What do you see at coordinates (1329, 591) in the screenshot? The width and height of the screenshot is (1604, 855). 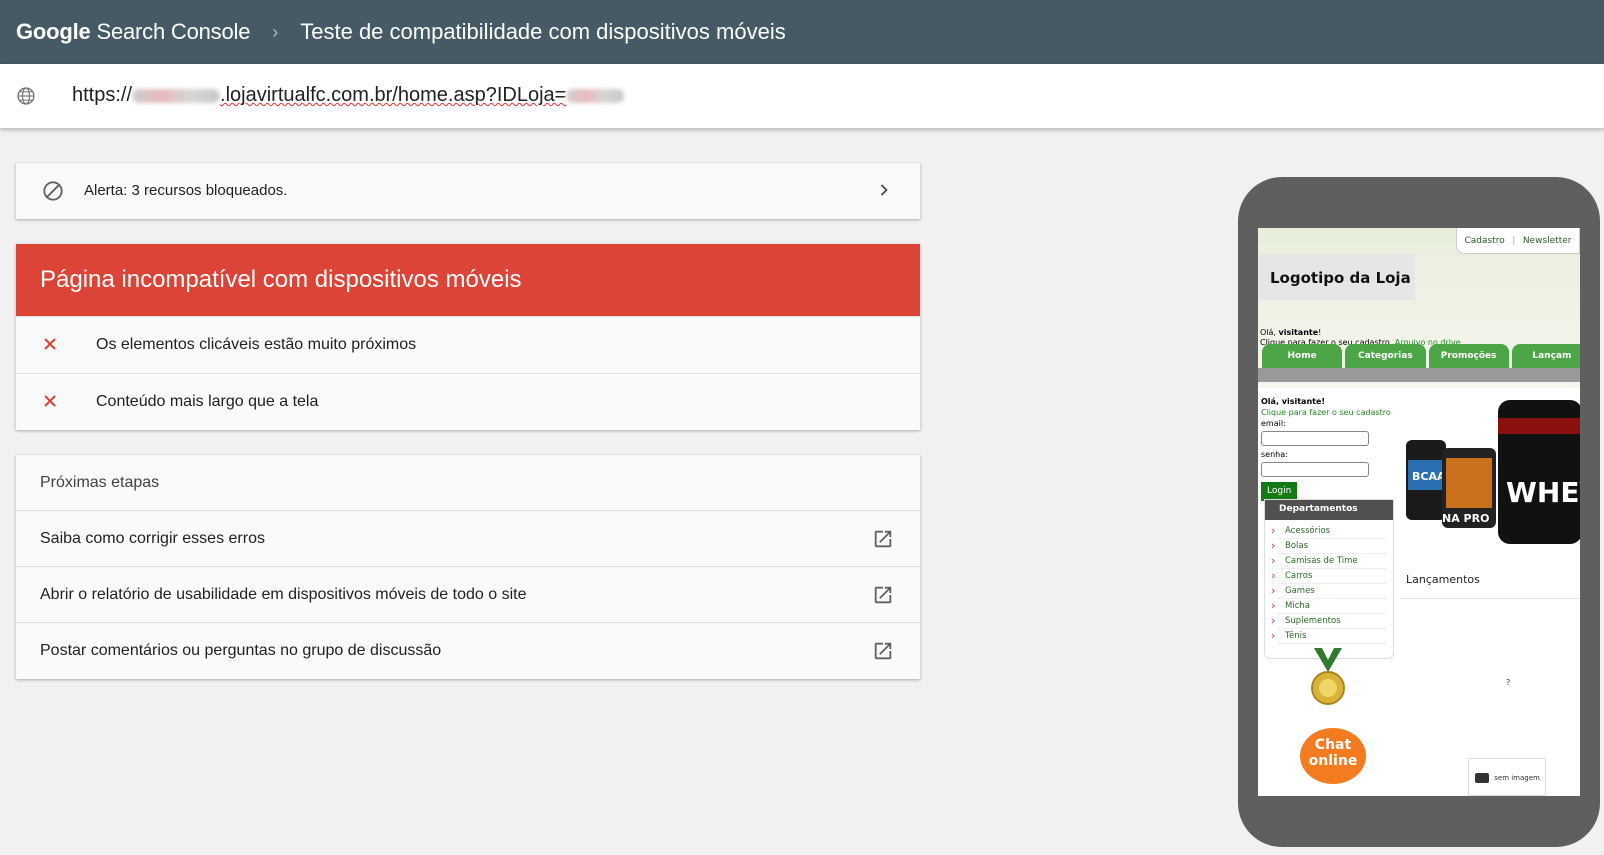 I see `department-item: Games` at bounding box center [1329, 591].